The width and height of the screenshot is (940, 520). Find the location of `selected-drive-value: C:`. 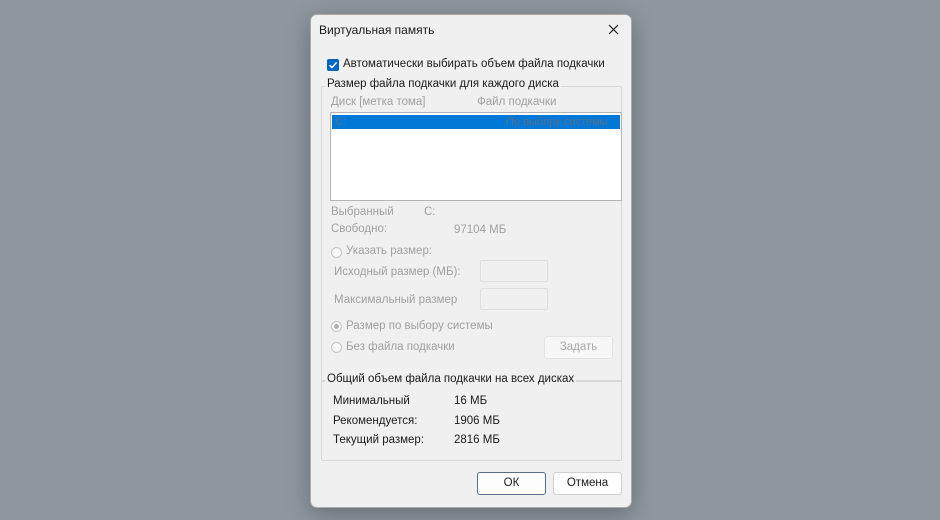

selected-drive-value: C: is located at coordinates (430, 212).